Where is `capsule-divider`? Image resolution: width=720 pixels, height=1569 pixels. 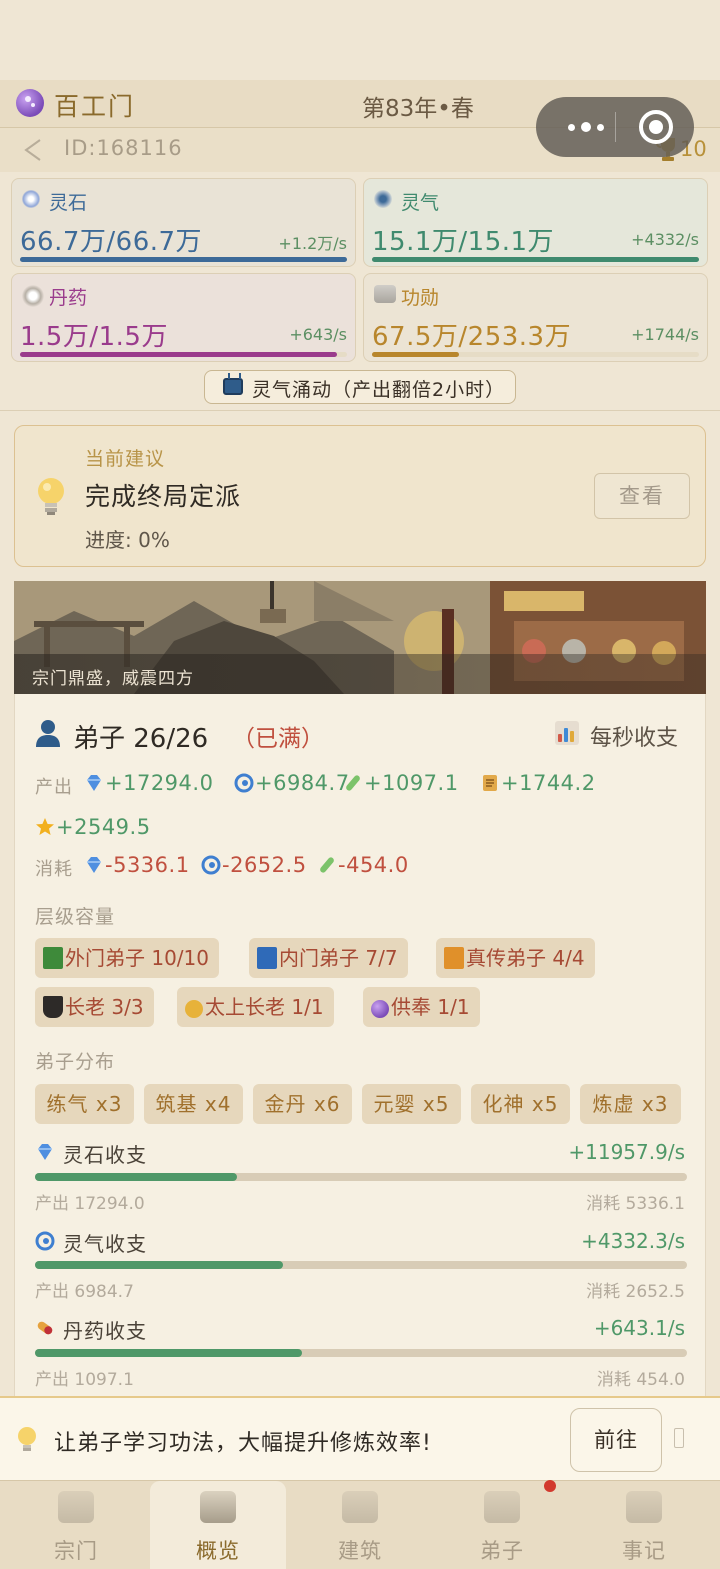
capsule-divider is located at coordinates (615, 127).